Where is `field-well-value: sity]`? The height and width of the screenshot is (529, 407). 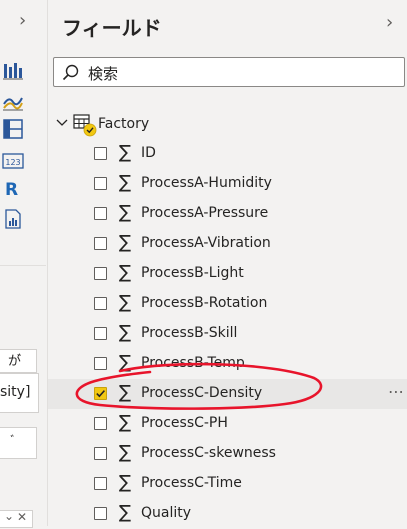
field-well-value: sity] is located at coordinates (15, 392).